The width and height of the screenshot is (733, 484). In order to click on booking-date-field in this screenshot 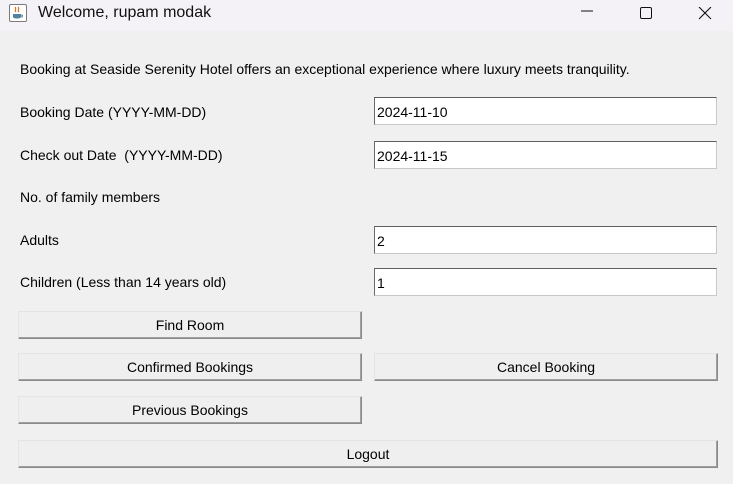, I will do `click(545, 111)`.